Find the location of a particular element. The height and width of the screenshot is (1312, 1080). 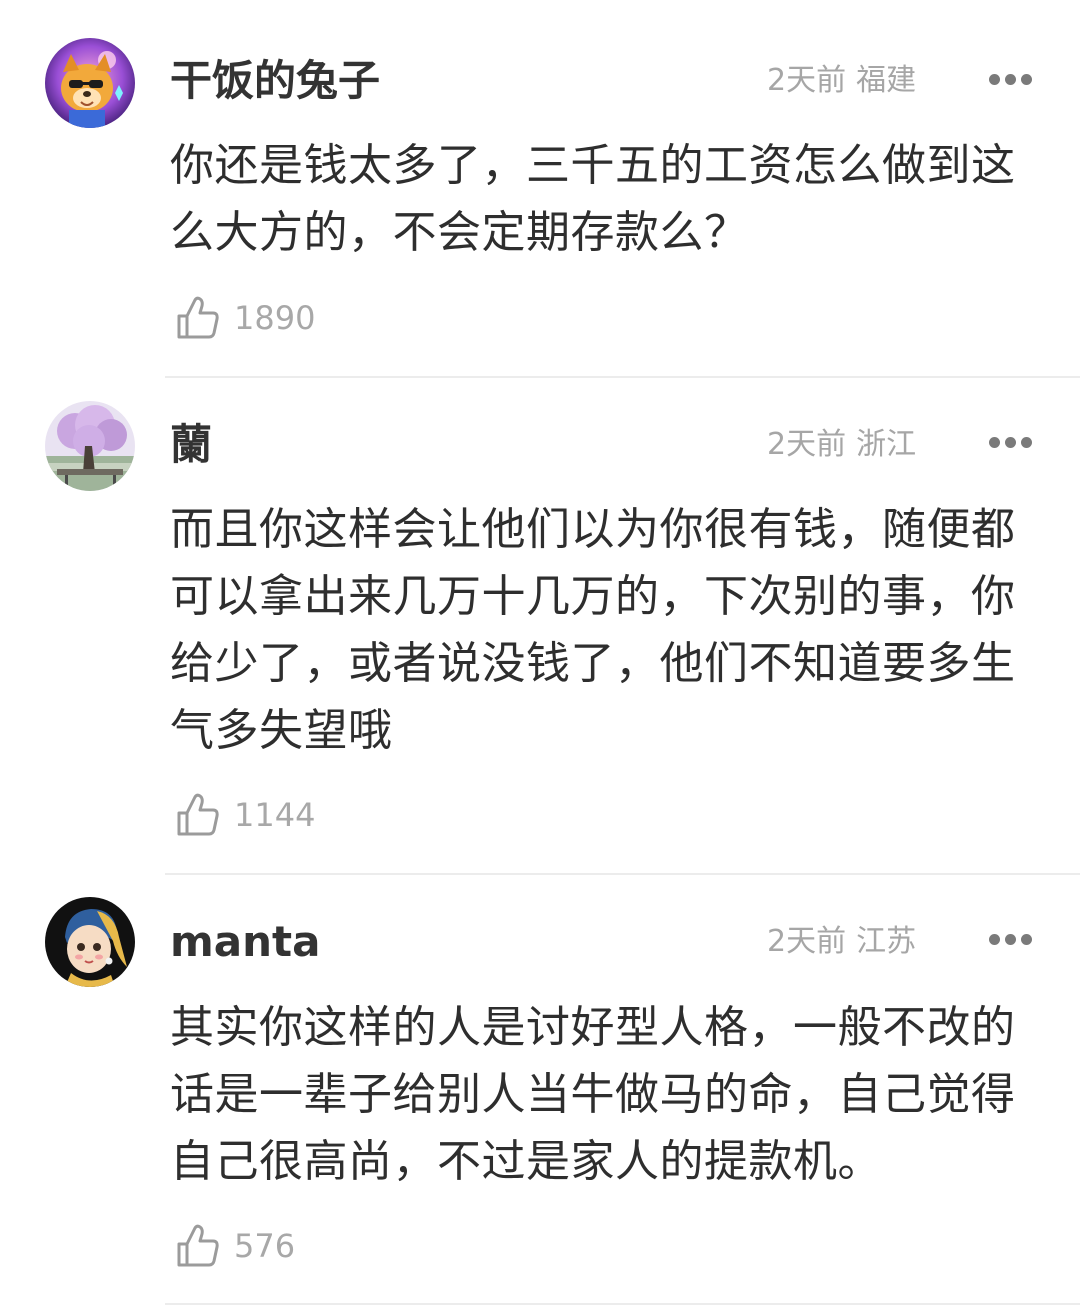

like-button: 1144 is located at coordinates (245, 815).